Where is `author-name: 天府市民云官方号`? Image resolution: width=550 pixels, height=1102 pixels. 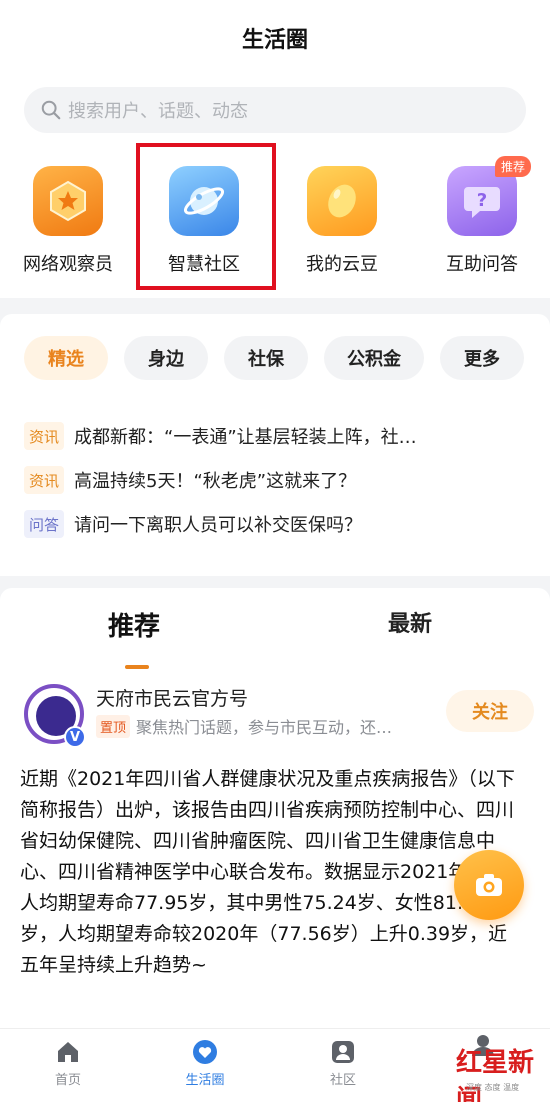 author-name: 天府市民云官方号 is located at coordinates (172, 697).